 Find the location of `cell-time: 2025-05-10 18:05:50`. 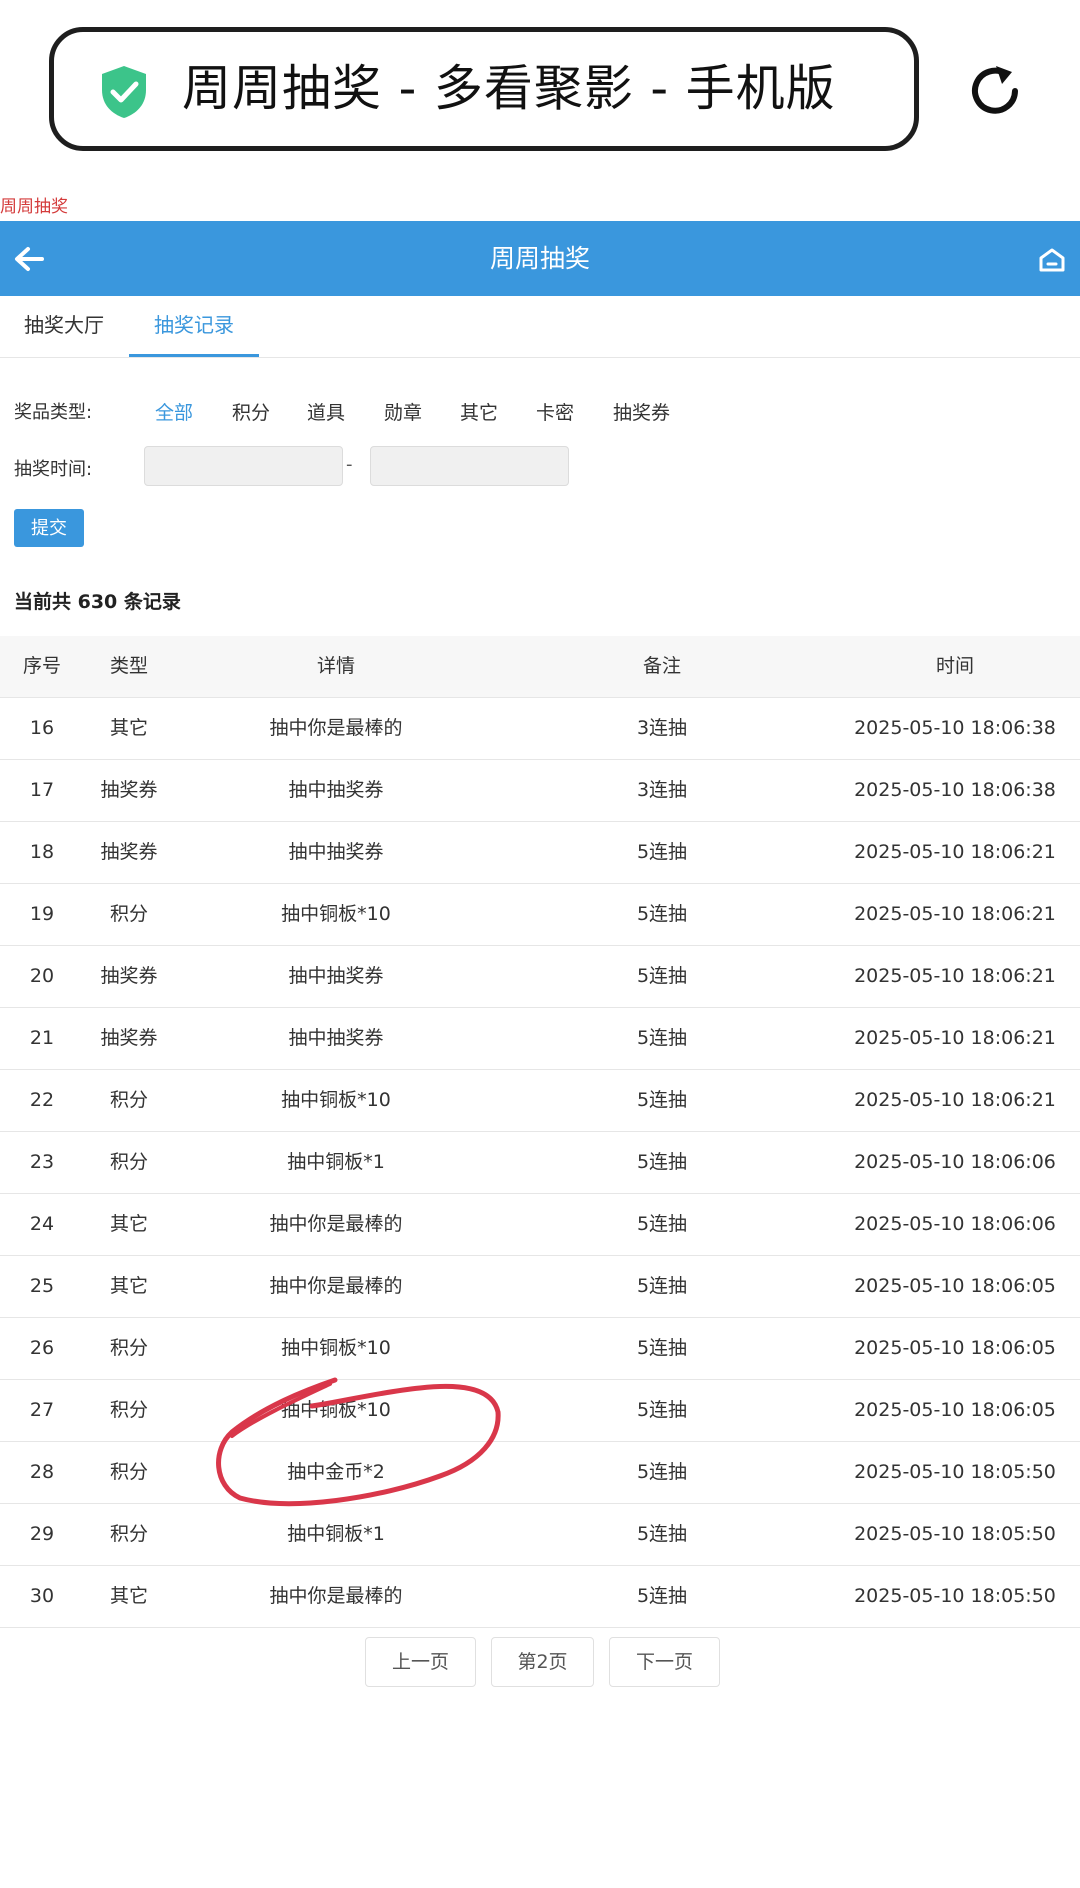

cell-time: 2025-05-10 18:05:50 is located at coordinates (955, 1534).